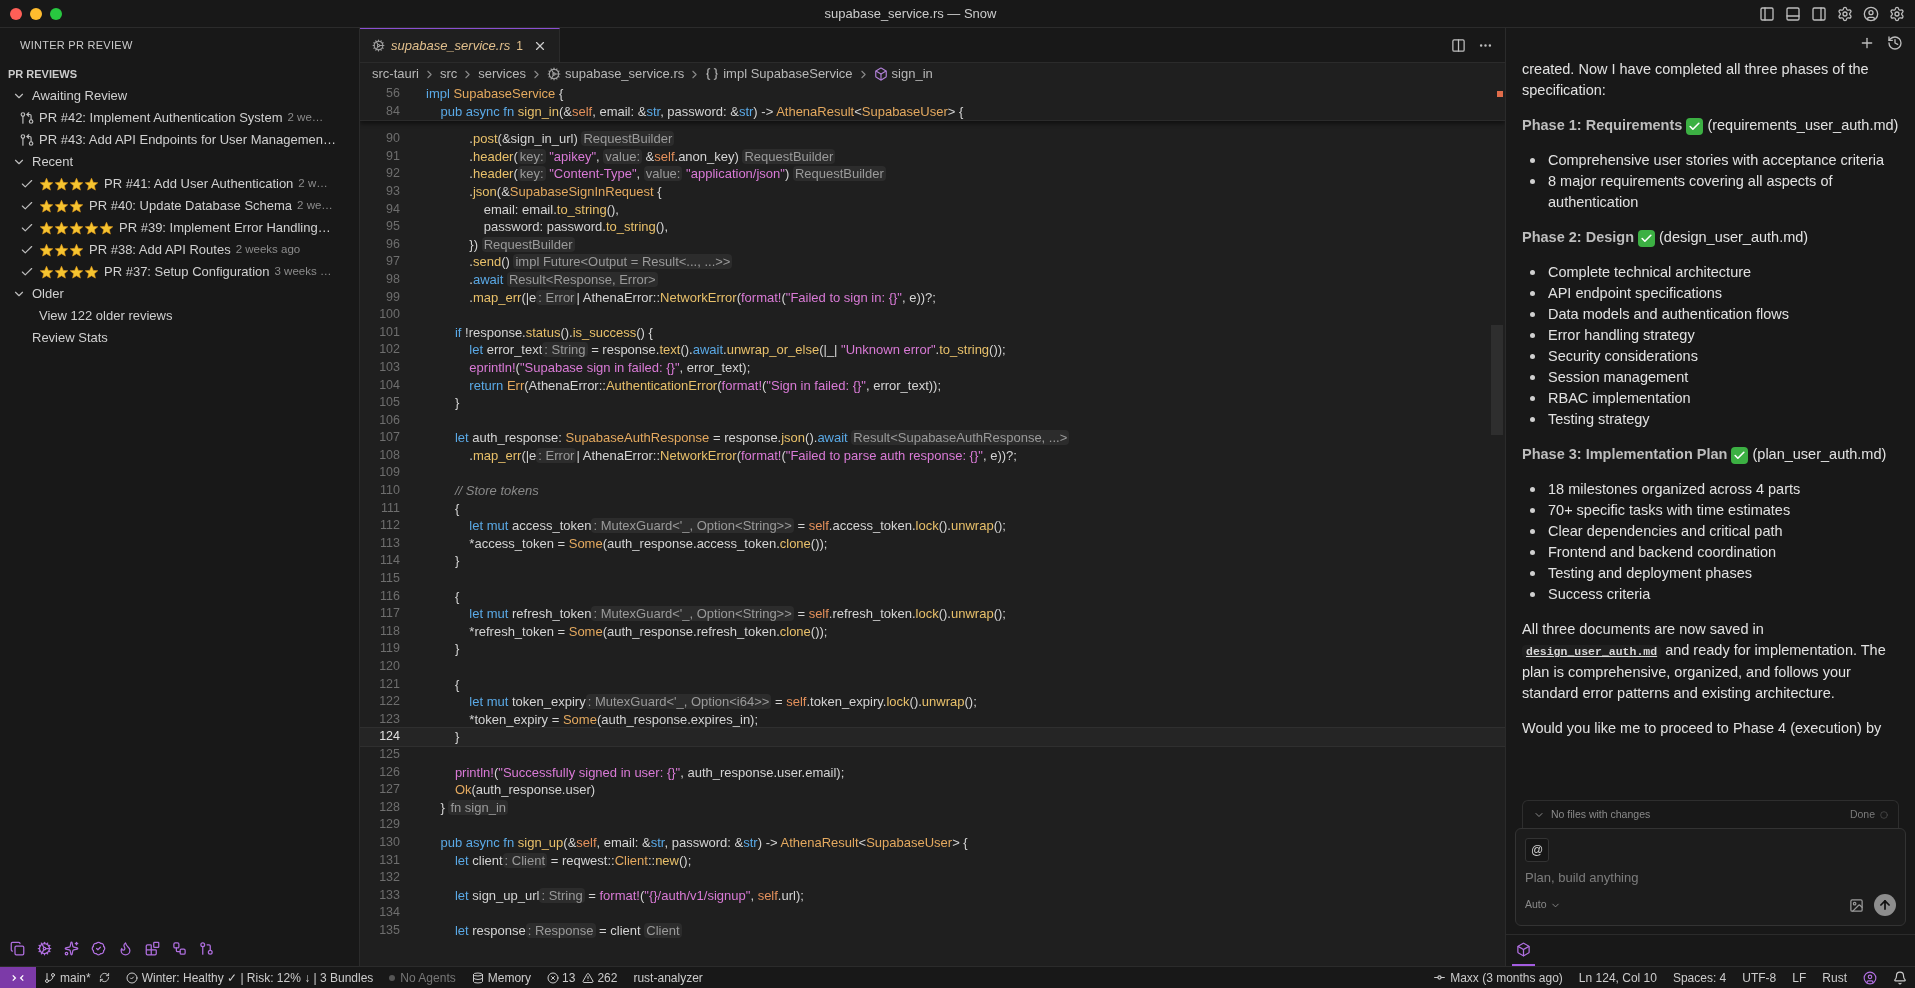  Describe the element at coordinates (392, 279) in the screenshot. I see `line-number: 98` at that location.